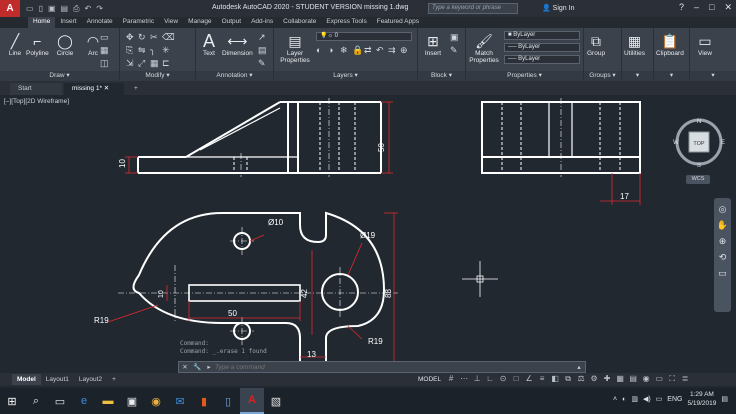 This screenshot has width=736, height=414. Describe the element at coordinates (381, 51) in the screenshot. I see `layer-previous-icon: ↶` at that location.